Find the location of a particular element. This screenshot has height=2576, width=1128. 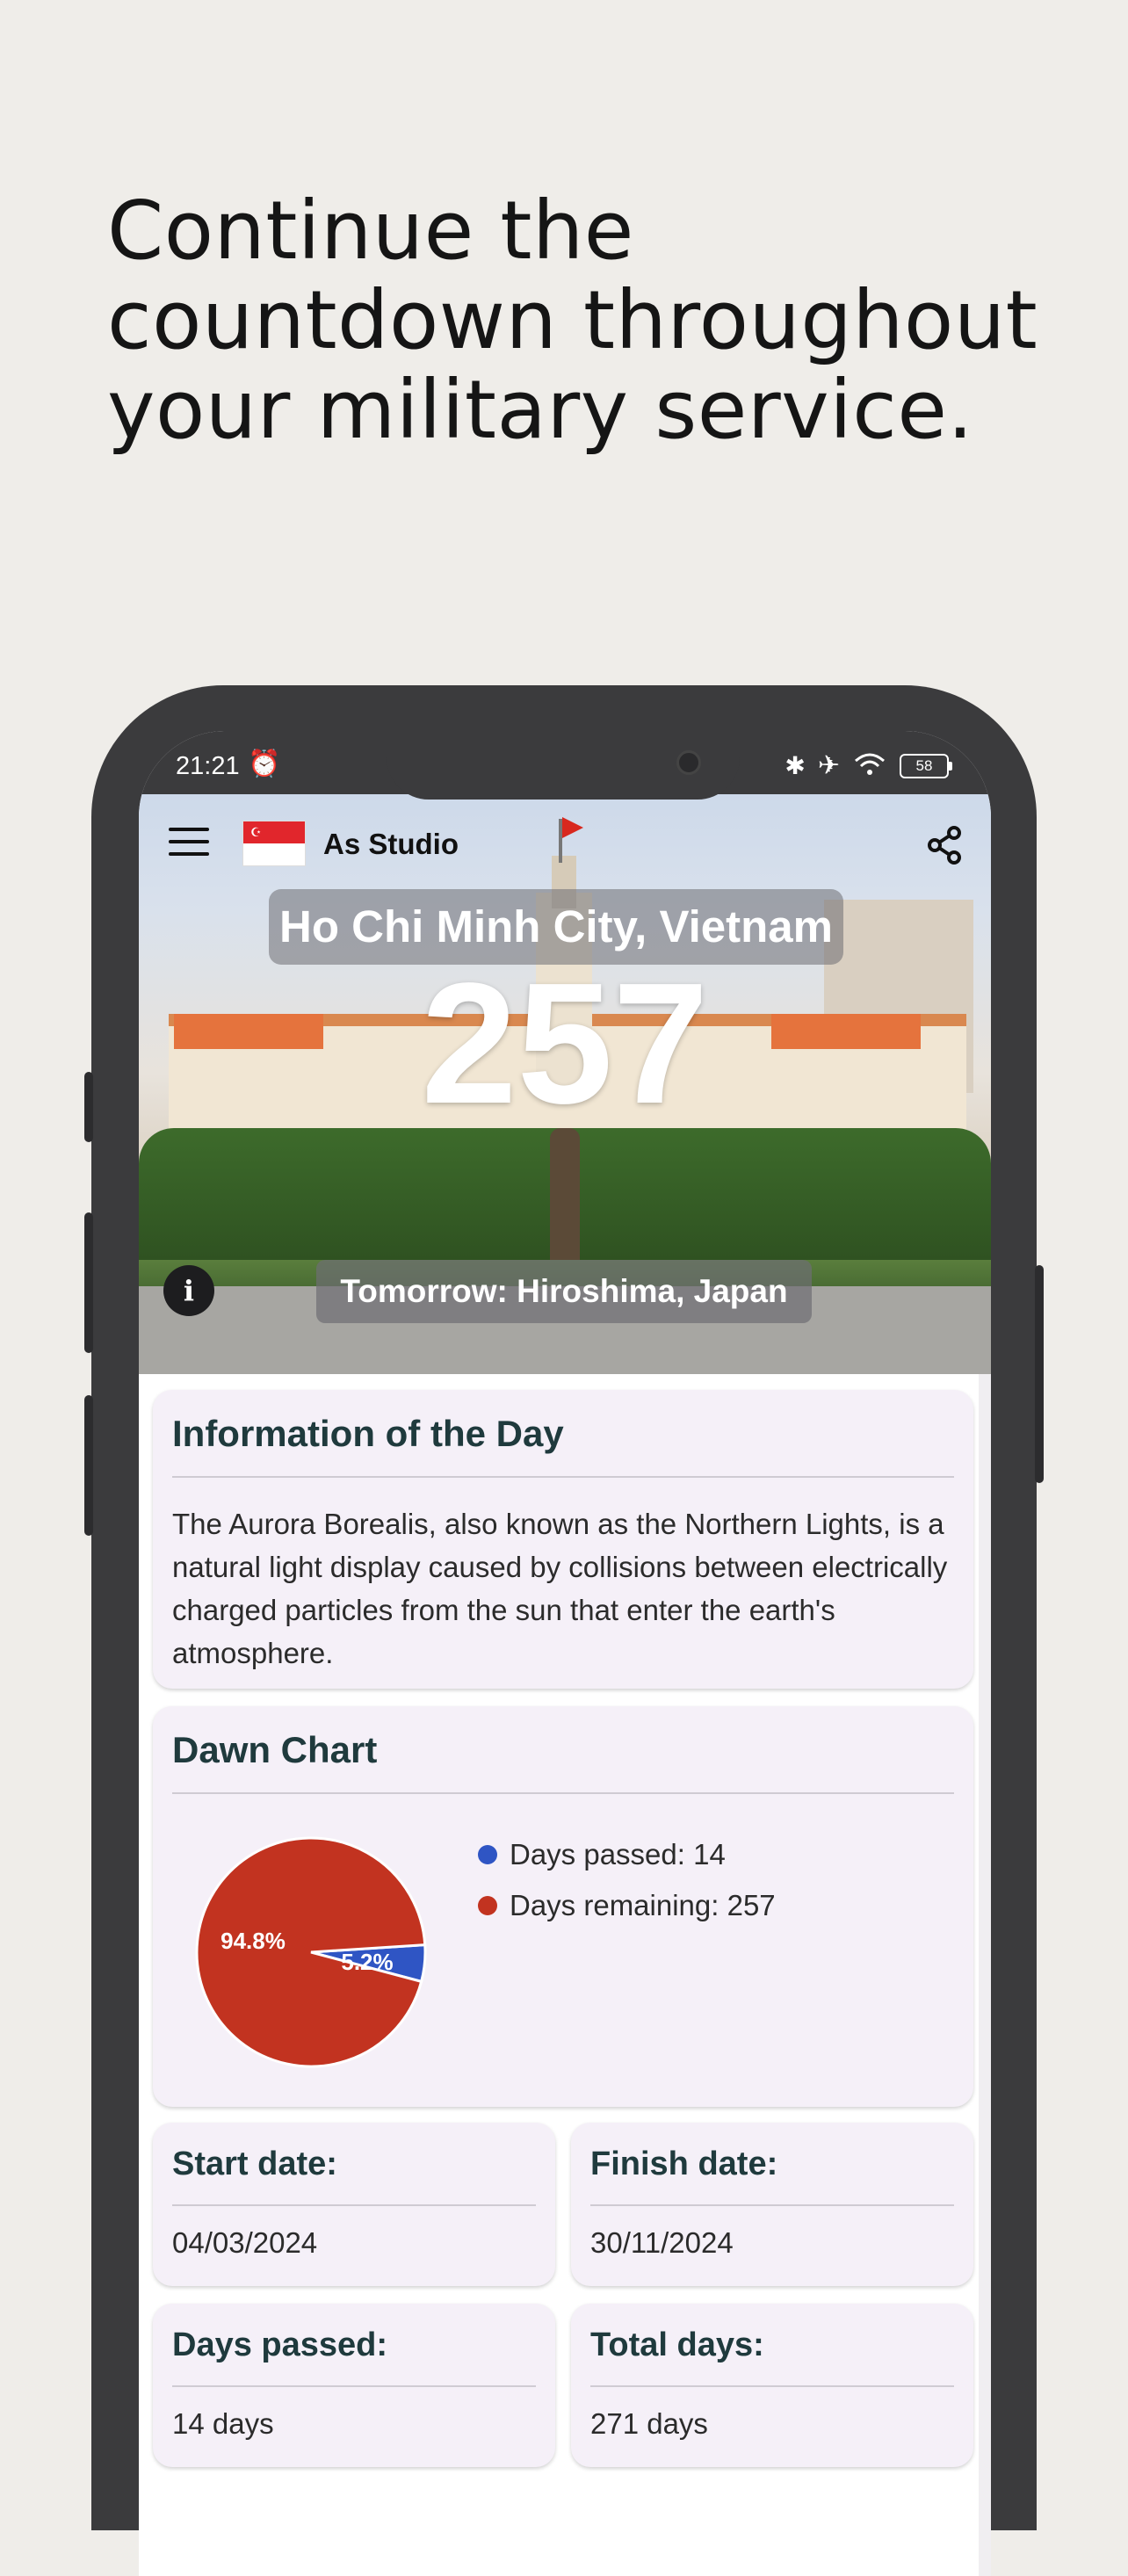

total-days-title: Total days: is located at coordinates (772, 2356).